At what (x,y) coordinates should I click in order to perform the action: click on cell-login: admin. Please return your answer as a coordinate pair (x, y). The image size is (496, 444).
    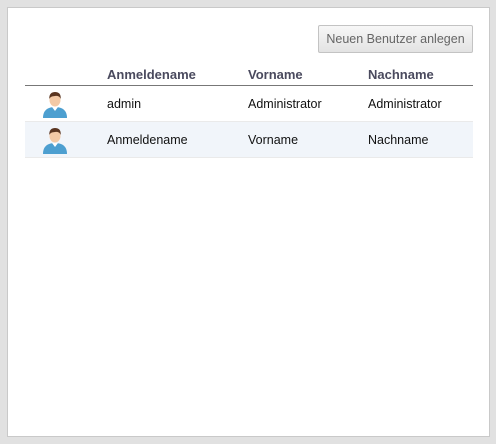
    Looking at the image, I should click on (124, 104).